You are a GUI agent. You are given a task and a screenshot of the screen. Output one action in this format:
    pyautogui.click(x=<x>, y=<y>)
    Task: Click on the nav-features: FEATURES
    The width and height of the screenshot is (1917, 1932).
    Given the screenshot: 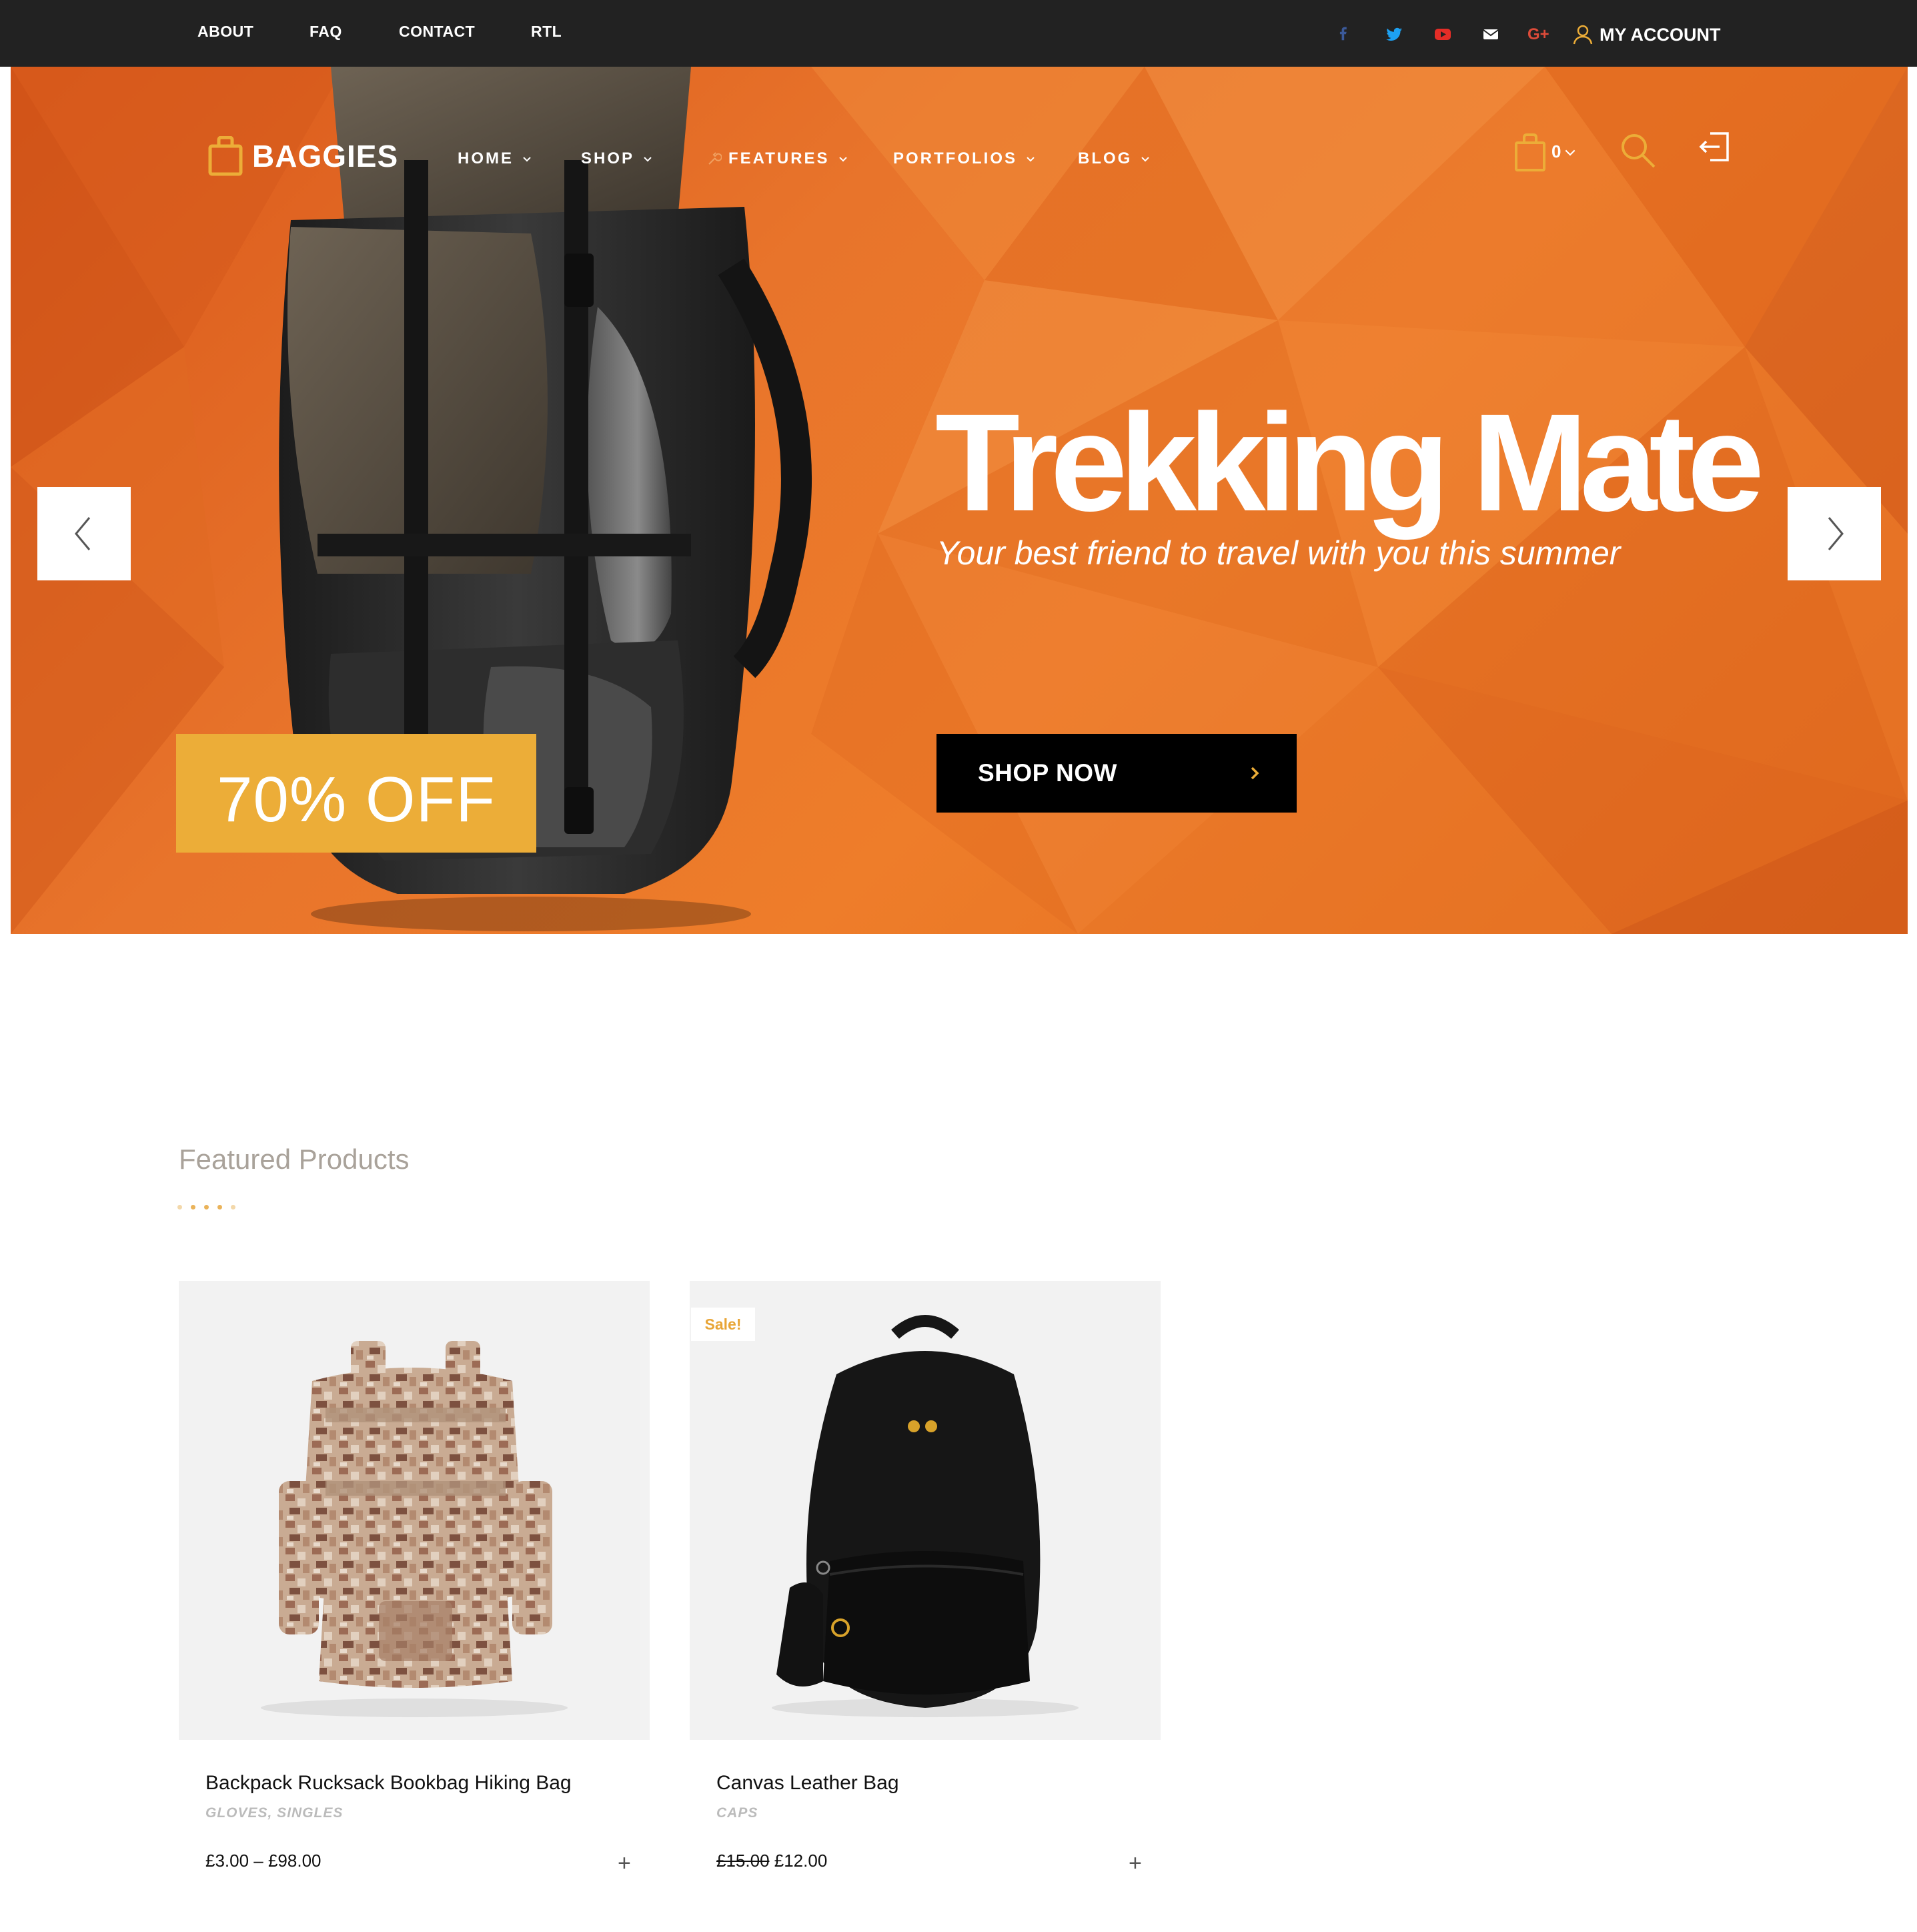 What is the action you would take?
    pyautogui.click(x=777, y=158)
    